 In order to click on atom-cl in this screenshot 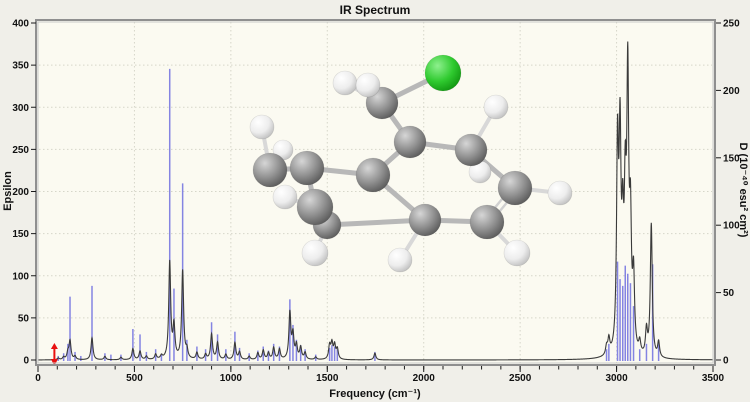, I will do `click(443, 73)`.